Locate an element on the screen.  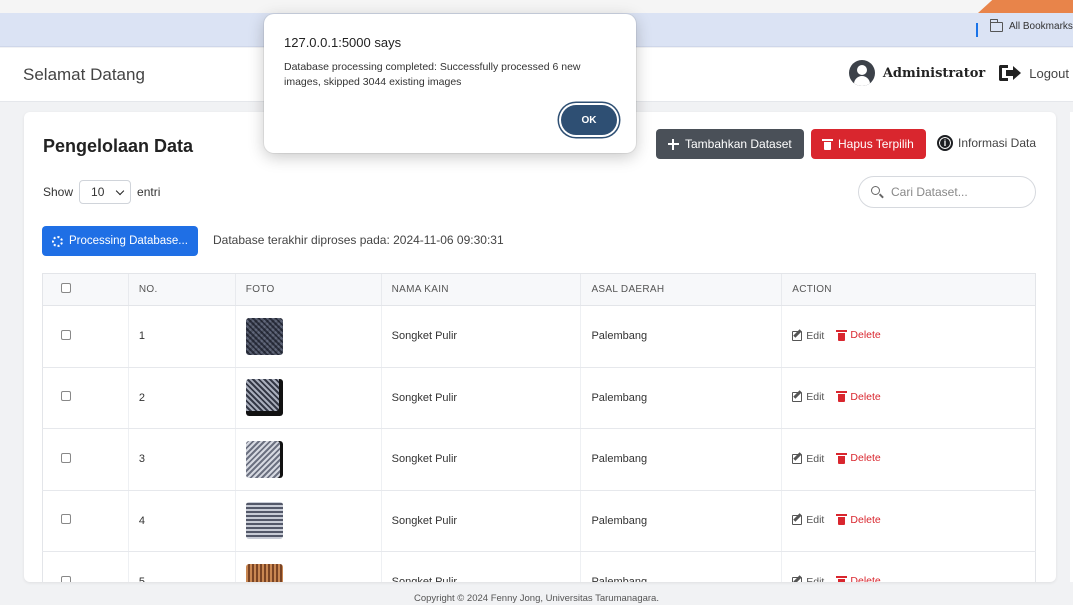
search-box is located at coordinates (947, 192).